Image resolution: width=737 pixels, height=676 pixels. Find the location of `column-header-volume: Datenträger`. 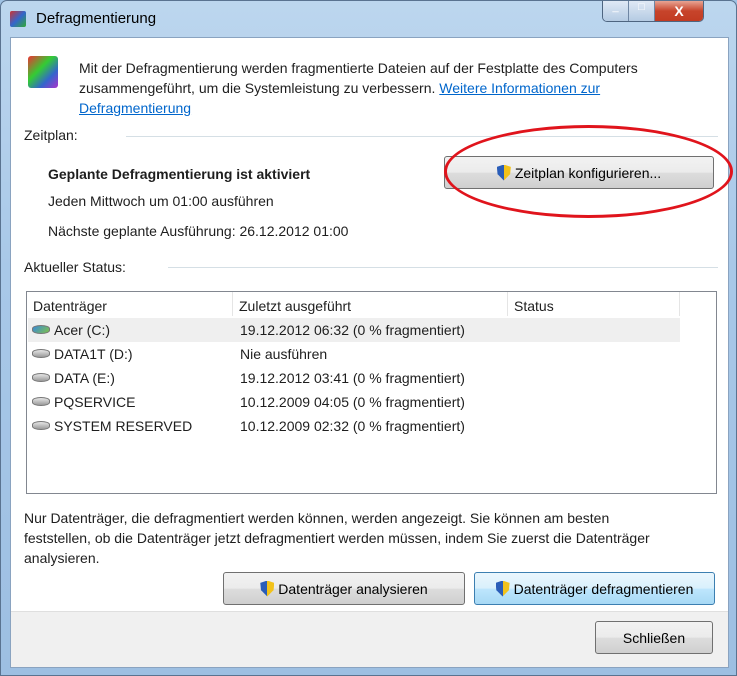

column-header-volume: Datenträger is located at coordinates (130, 304).